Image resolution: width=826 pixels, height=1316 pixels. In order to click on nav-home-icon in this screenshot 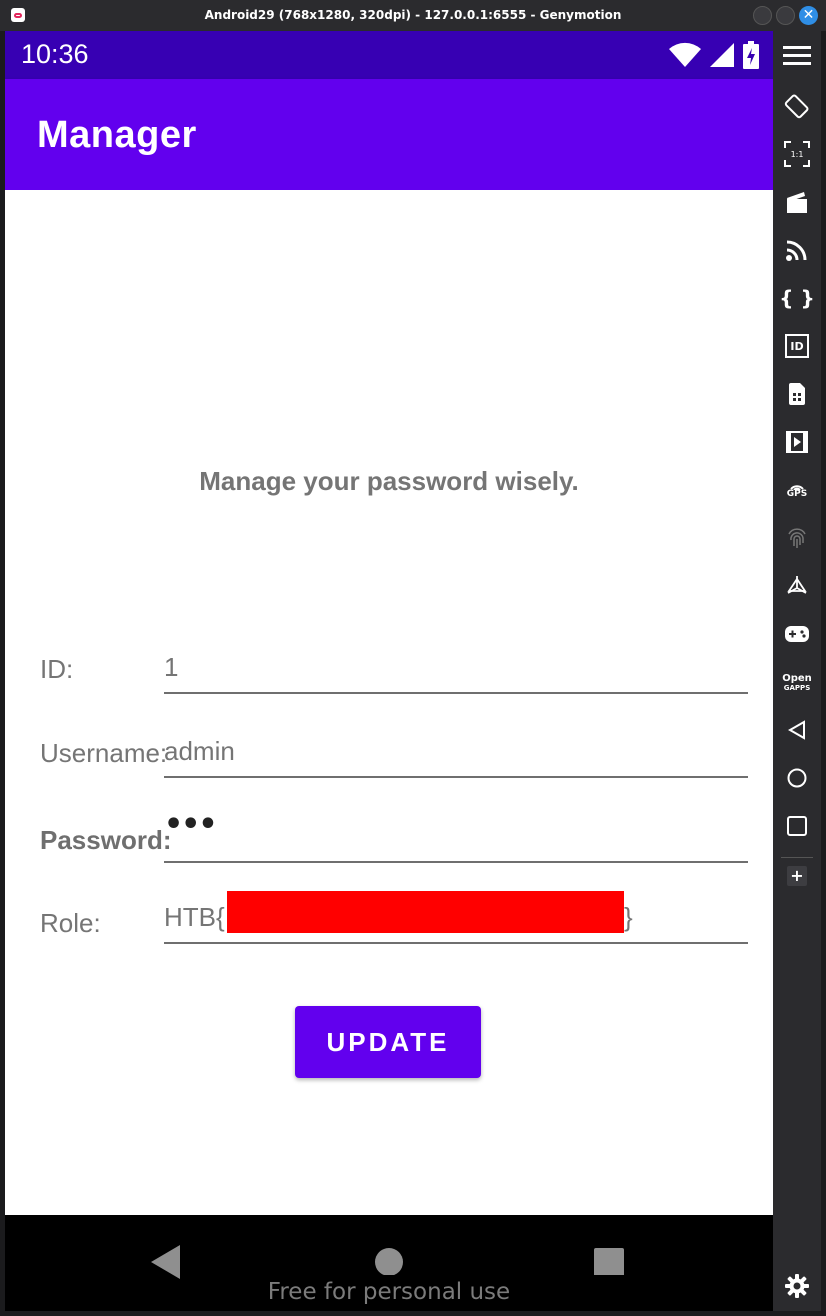, I will do `click(389, 1260)`.